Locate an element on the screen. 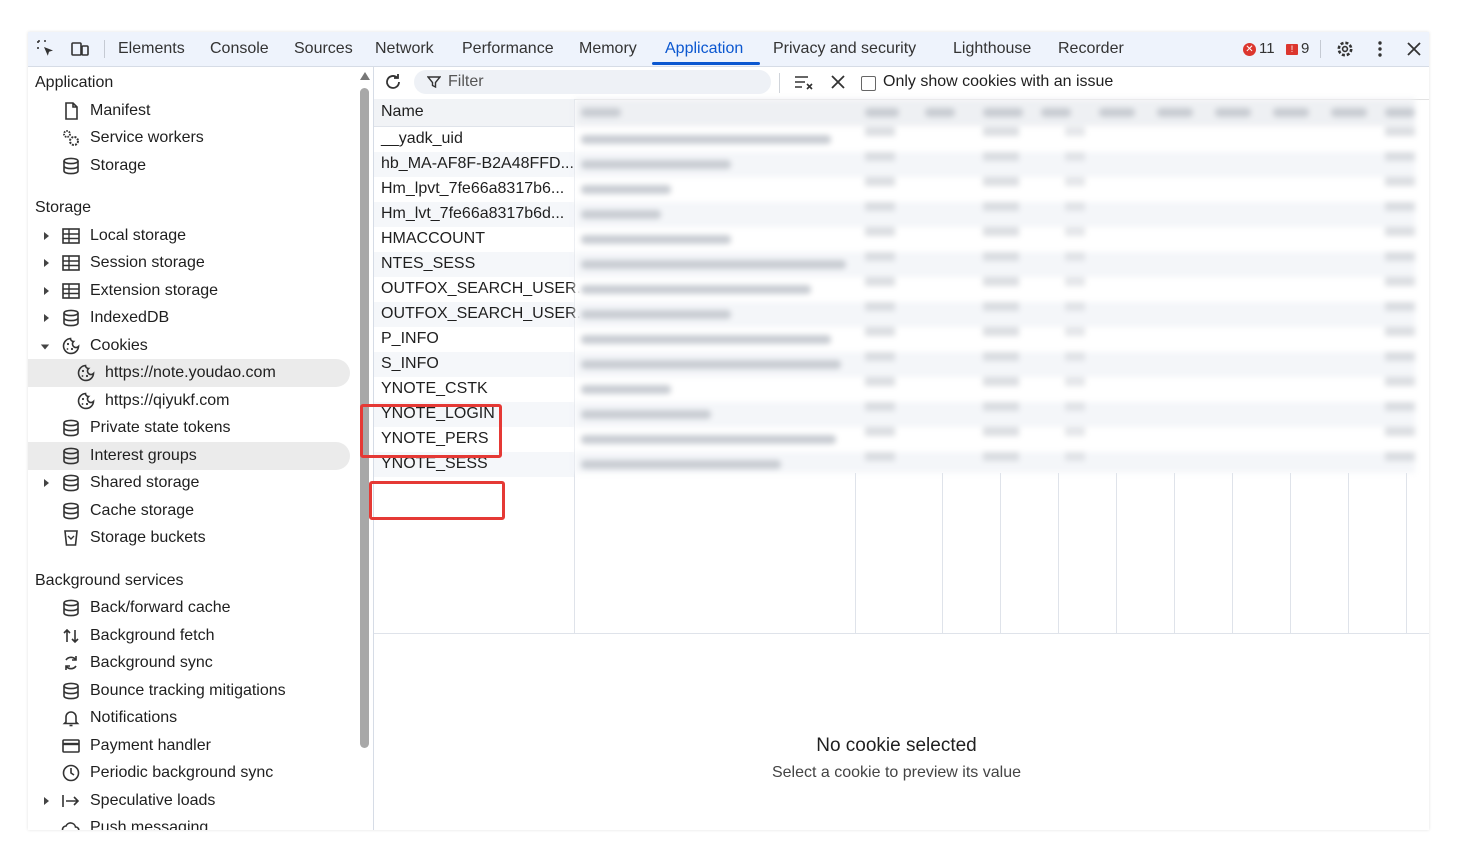 Image resolution: width=1457 pixels, height=858 pixels. sidebar-item-interest-groups: Interest groups is located at coordinates (189, 456).